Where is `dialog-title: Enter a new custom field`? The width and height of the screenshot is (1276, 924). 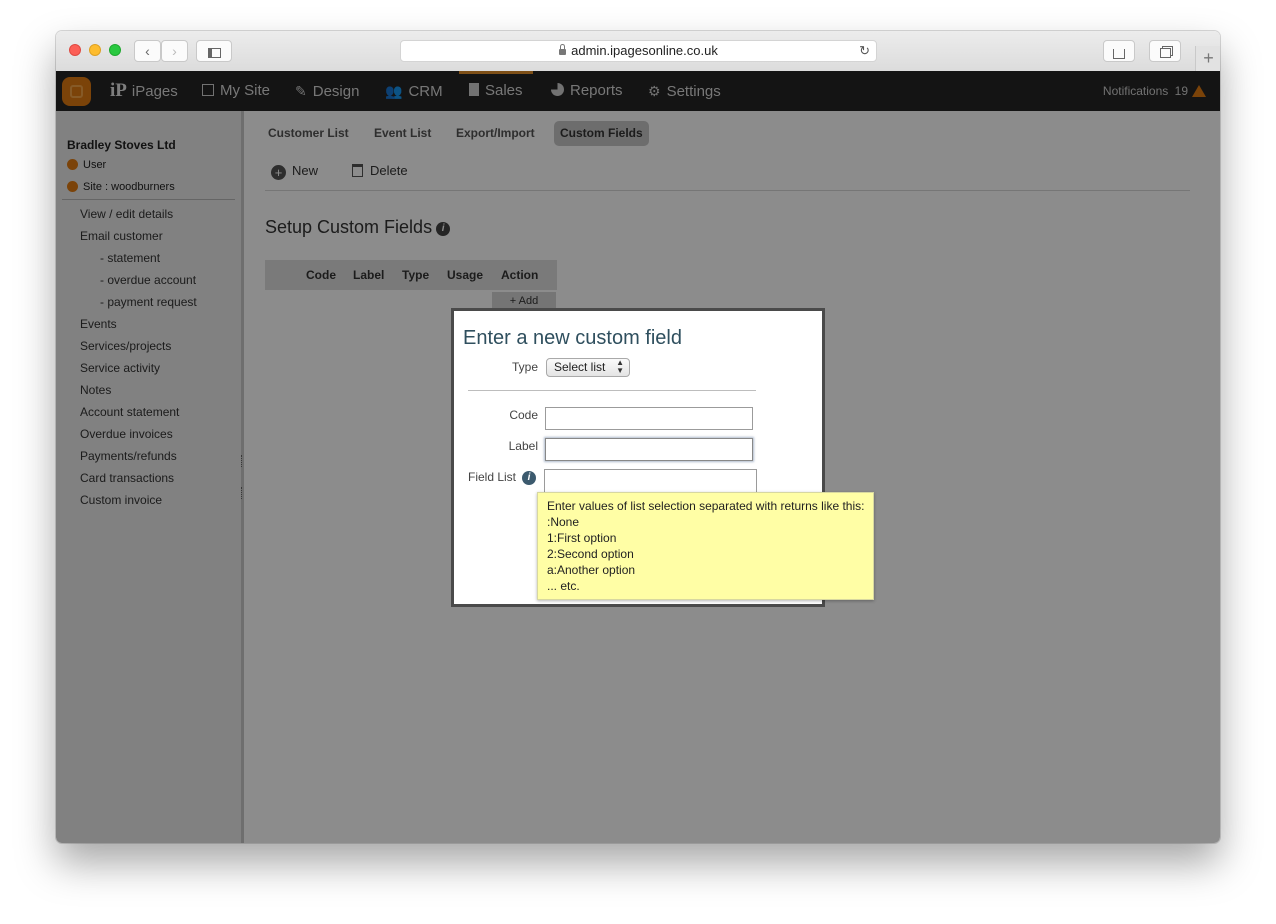 dialog-title: Enter a new custom field is located at coordinates (572, 338).